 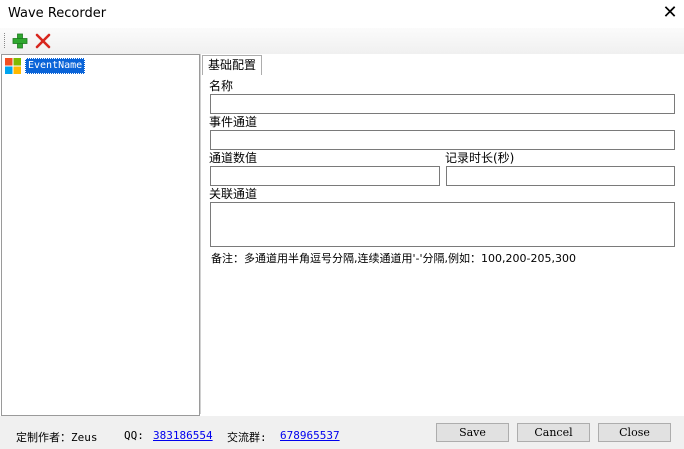 What do you see at coordinates (442, 140) in the screenshot?
I see `event-channel-field` at bounding box center [442, 140].